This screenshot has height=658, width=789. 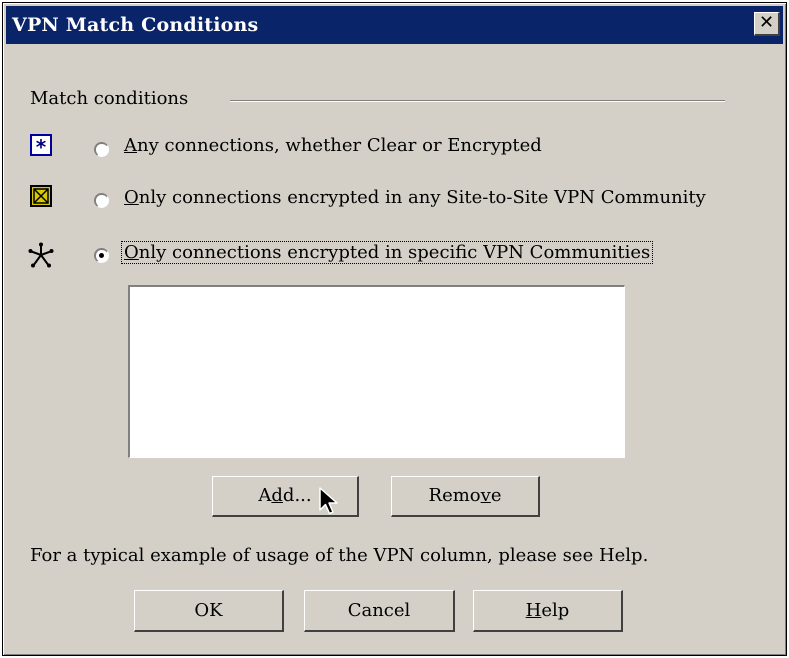 What do you see at coordinates (394, 25) in the screenshot?
I see `title-bar: VPN Match Conditions ✕` at bounding box center [394, 25].